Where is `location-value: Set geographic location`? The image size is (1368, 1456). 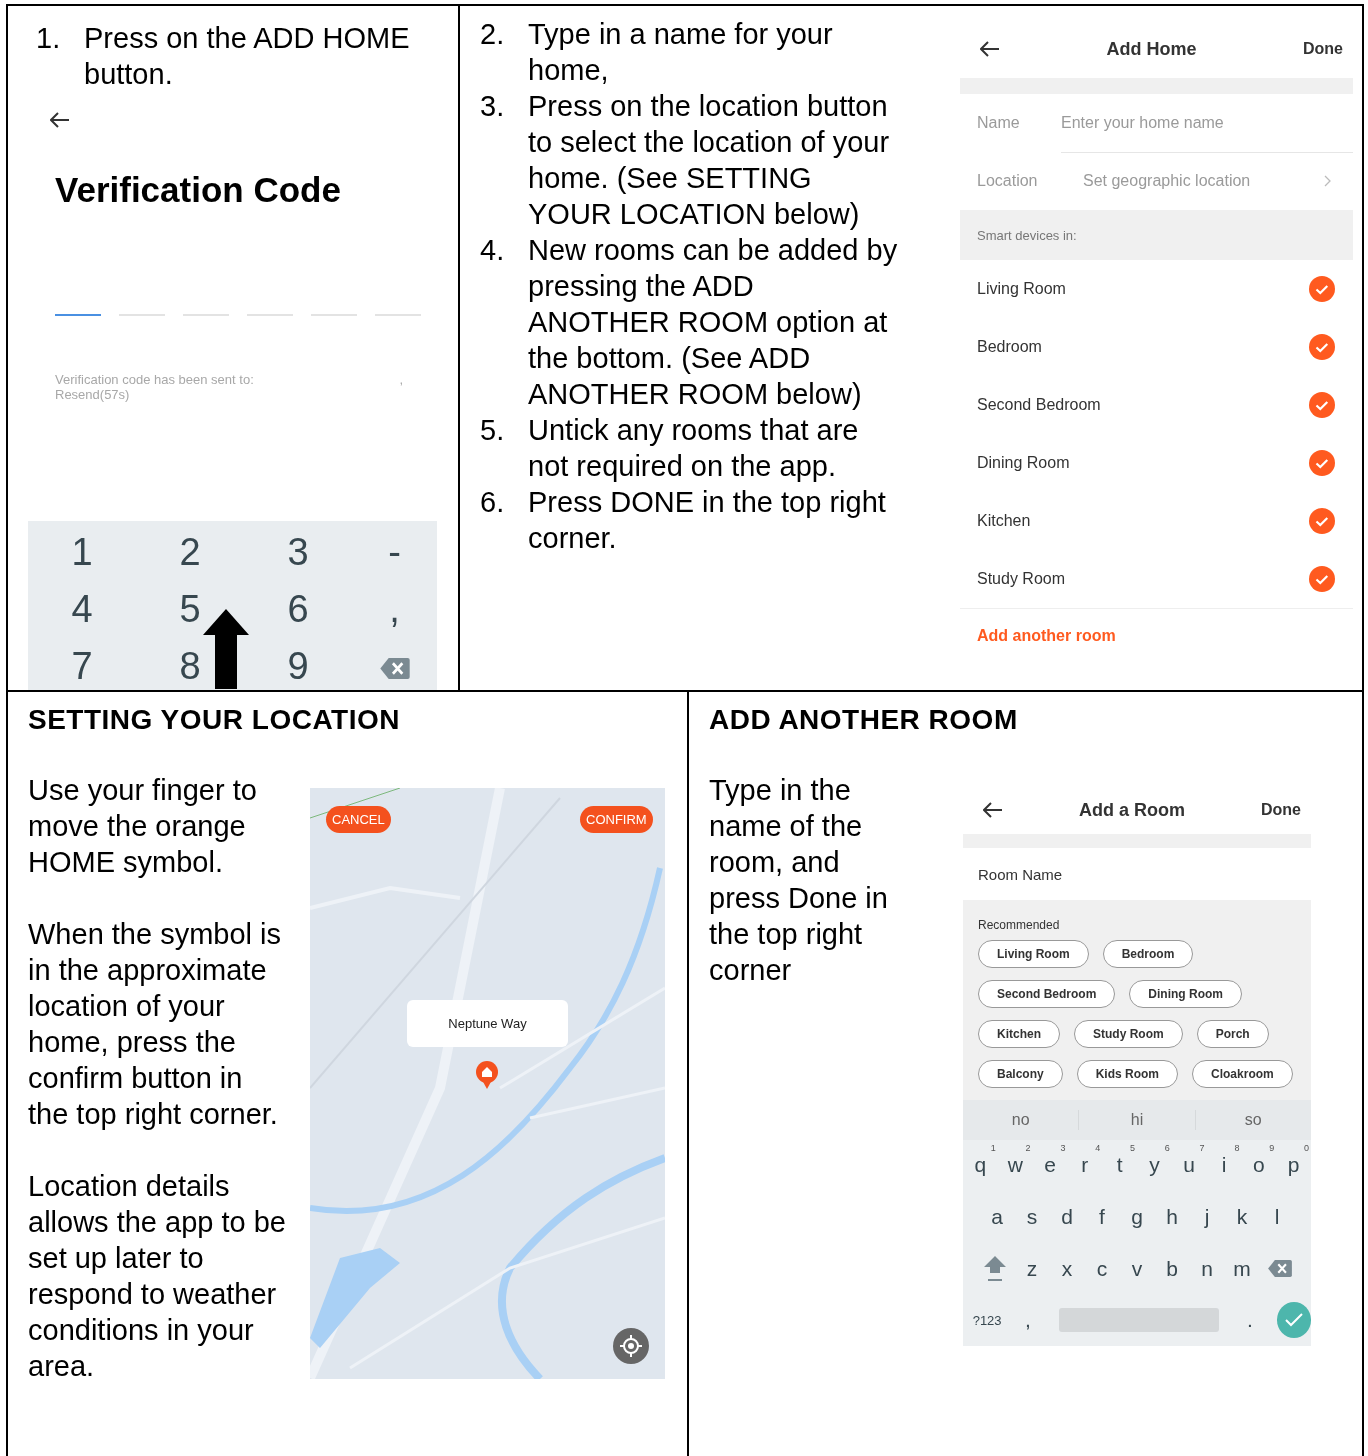 location-value: Set geographic location is located at coordinates (1167, 181).